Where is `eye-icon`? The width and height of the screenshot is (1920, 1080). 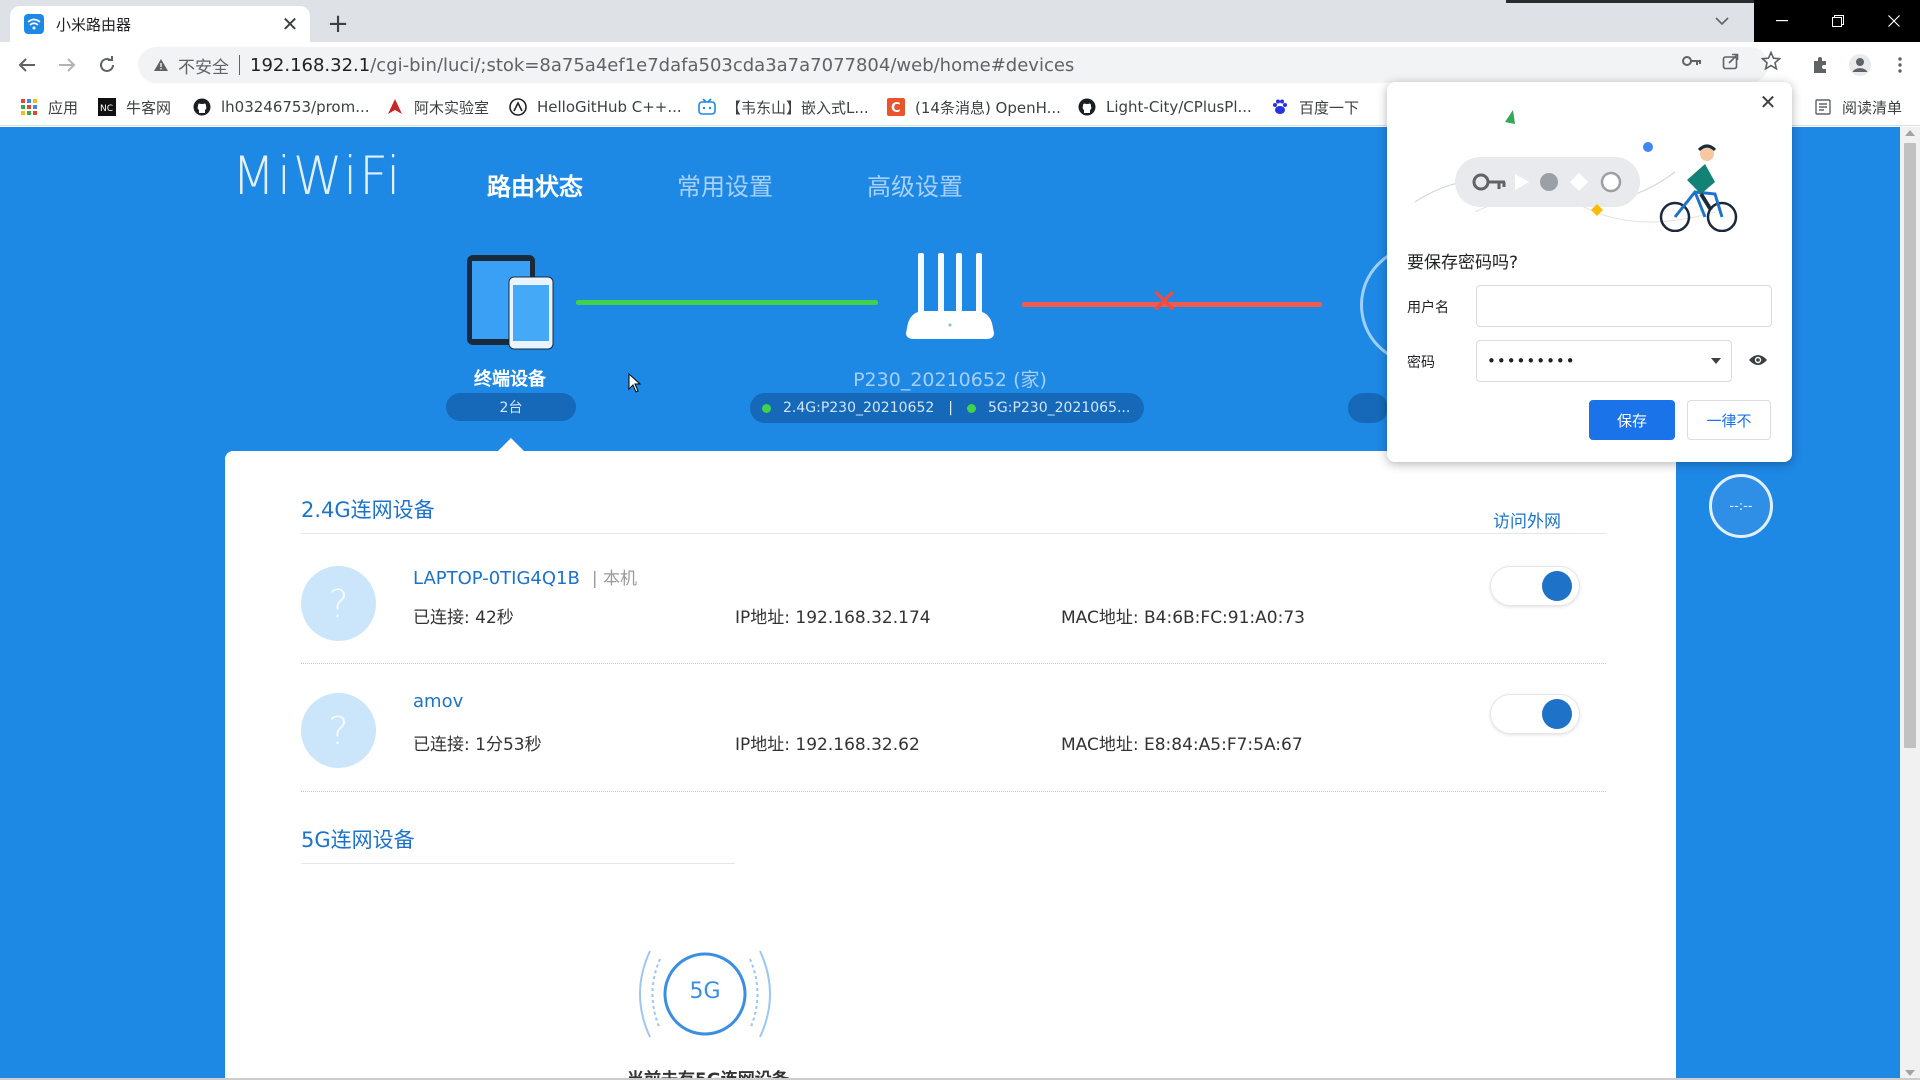 eye-icon is located at coordinates (1760, 361).